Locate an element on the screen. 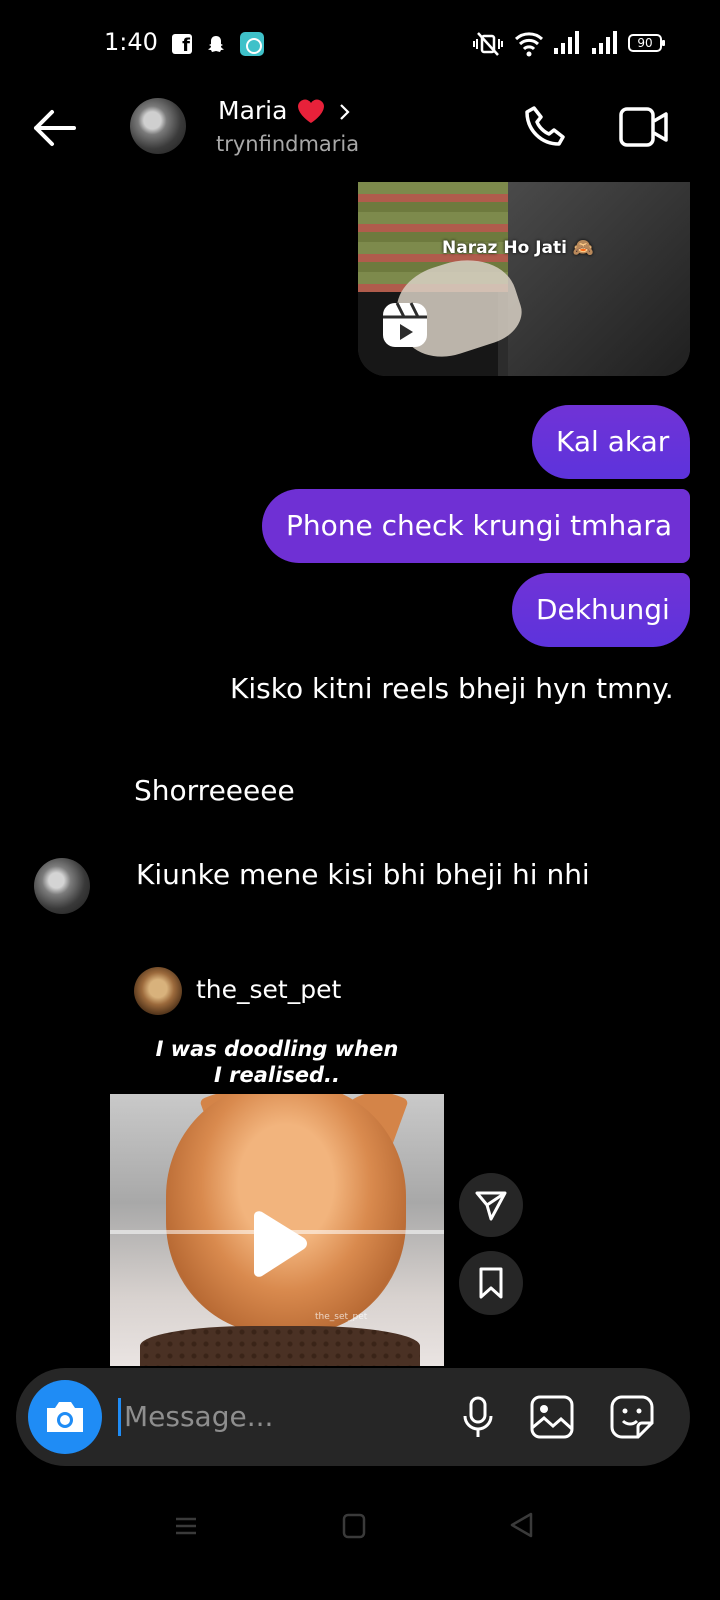 Image resolution: width=720 pixels, height=1600 pixels. recent-apps-icon is located at coordinates (186, 1526).